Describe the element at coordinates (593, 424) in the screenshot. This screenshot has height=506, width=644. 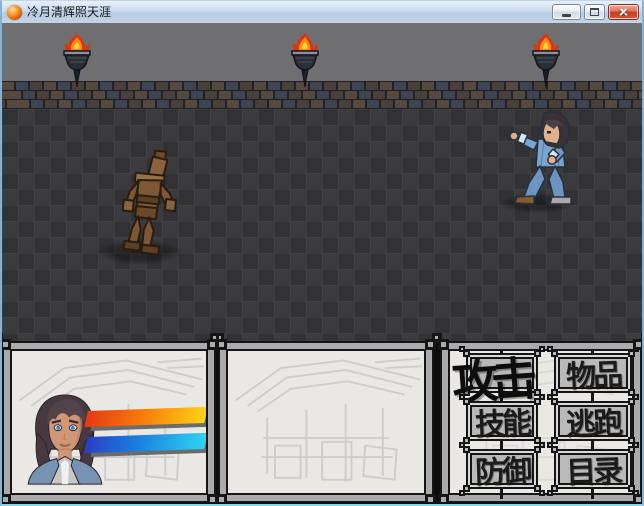
I see `escape-label: 逃跑` at that location.